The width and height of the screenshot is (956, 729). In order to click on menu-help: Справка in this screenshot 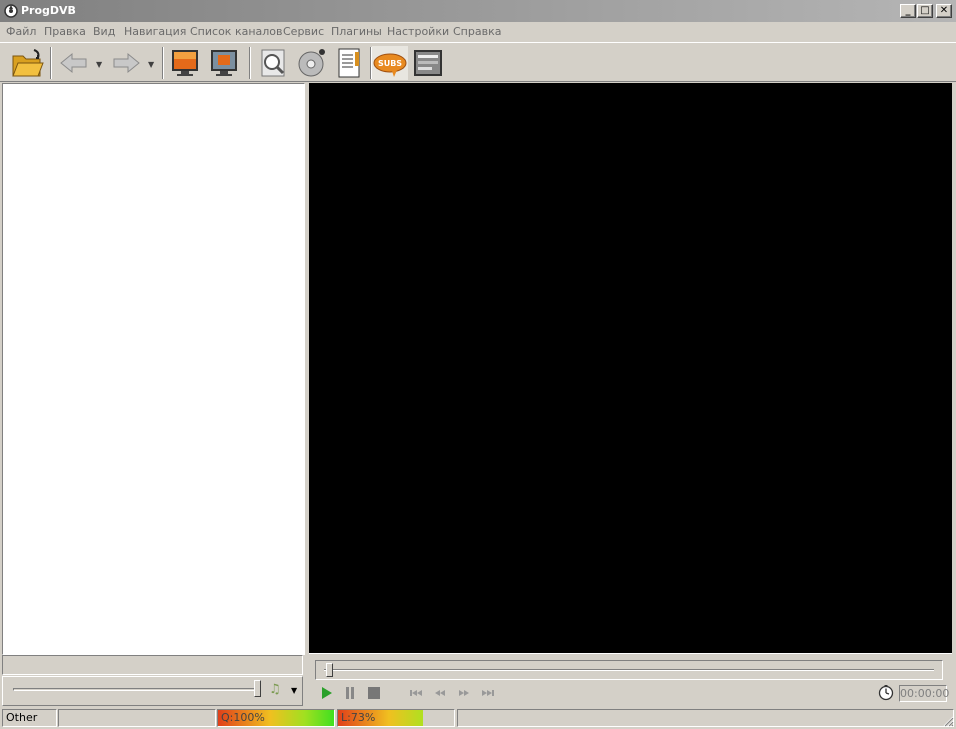, I will do `click(477, 31)`.